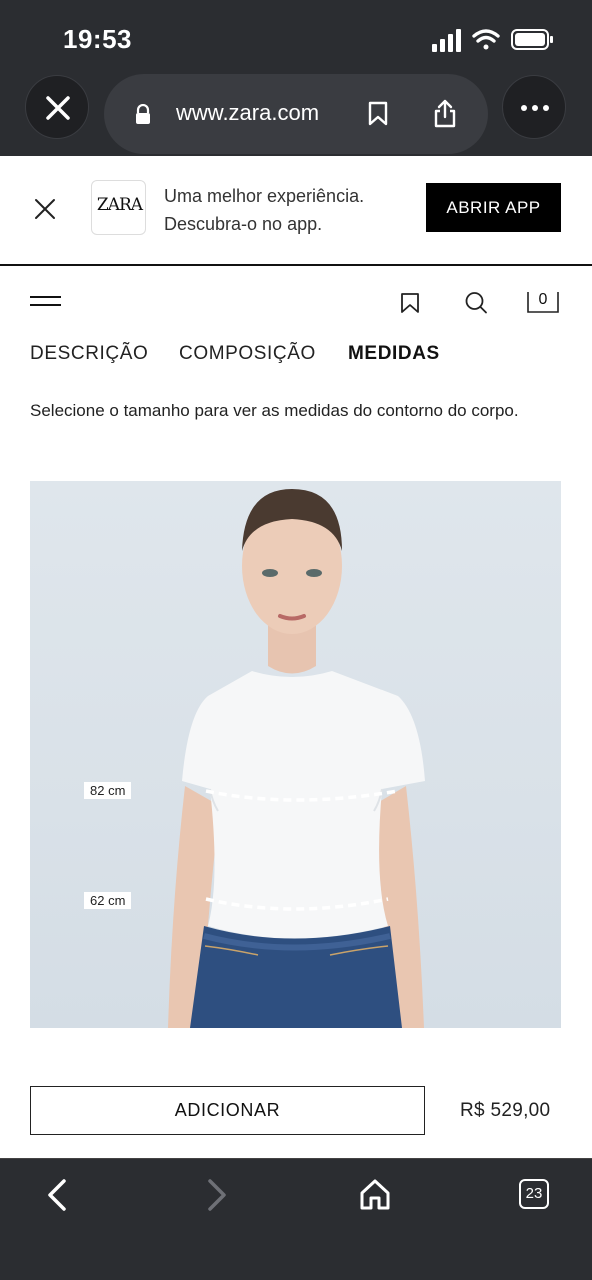 The image size is (592, 1280). I want to click on banner-line-1: Uma melhor experiência., so click(264, 196).